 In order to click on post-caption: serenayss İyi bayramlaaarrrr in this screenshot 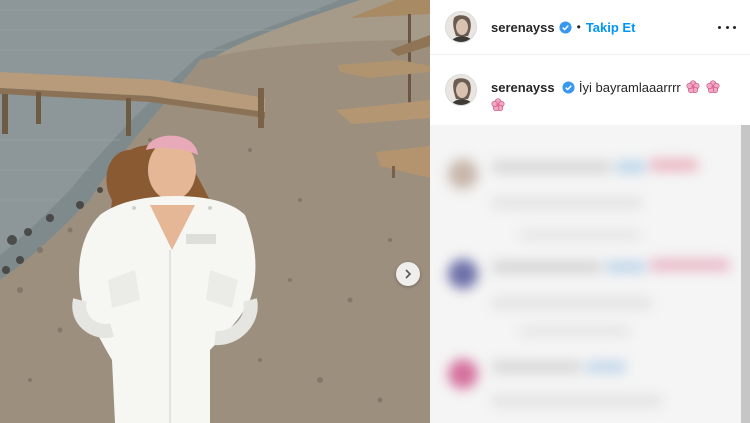, I will do `click(590, 94)`.